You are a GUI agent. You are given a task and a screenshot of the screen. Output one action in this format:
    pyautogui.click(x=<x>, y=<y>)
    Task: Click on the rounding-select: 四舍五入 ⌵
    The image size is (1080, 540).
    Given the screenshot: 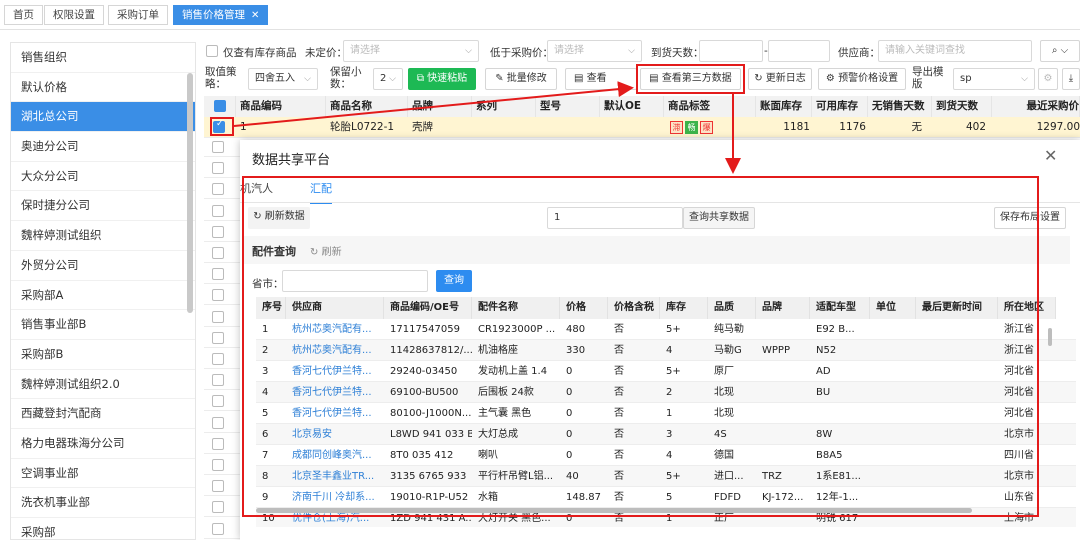 What is the action you would take?
    pyautogui.click(x=283, y=79)
    